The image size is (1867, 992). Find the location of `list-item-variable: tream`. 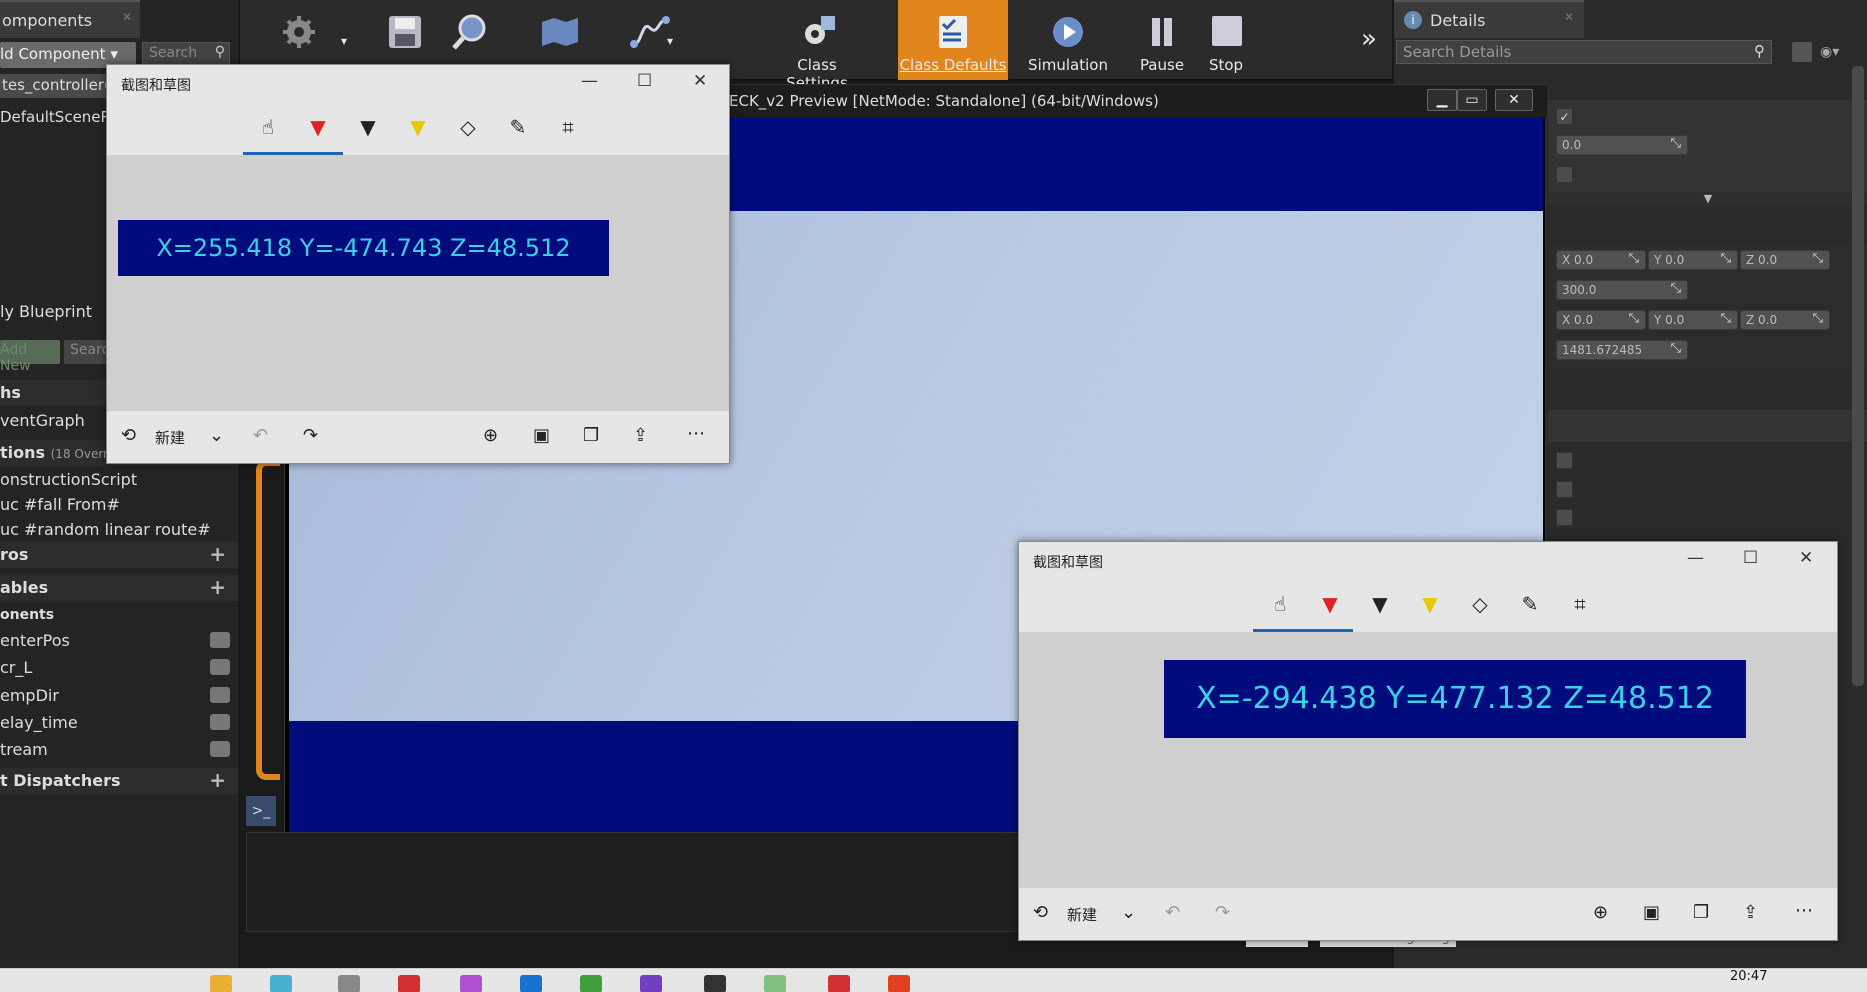

list-item-variable: tream is located at coordinates (119, 750).